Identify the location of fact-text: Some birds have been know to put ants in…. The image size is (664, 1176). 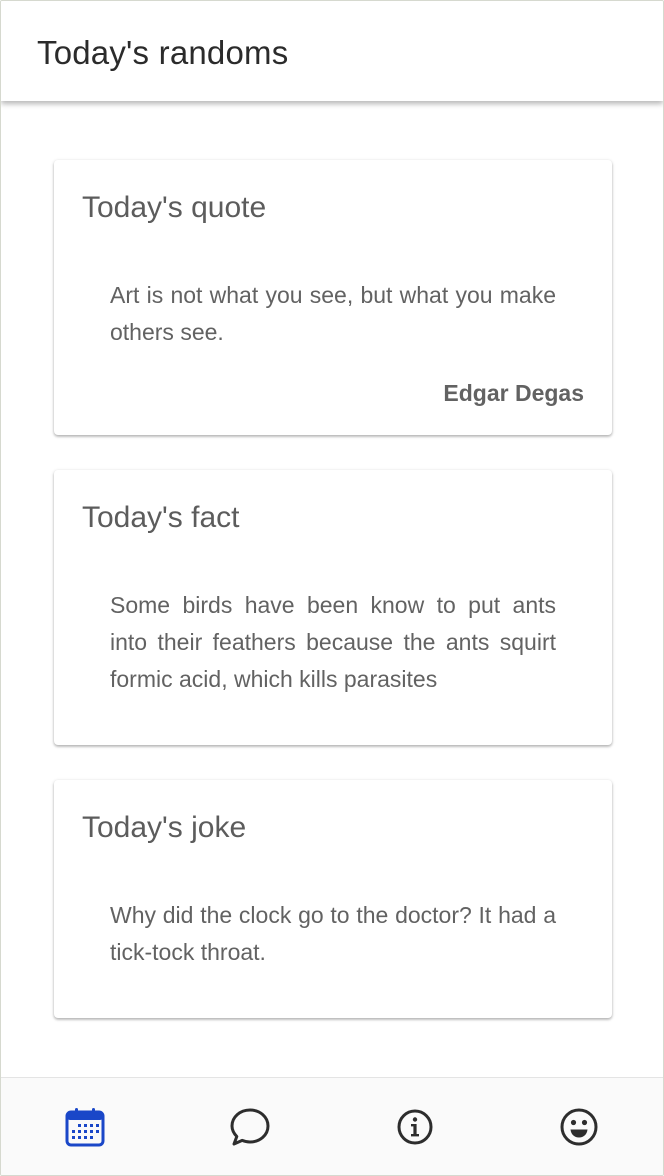
(333, 642).